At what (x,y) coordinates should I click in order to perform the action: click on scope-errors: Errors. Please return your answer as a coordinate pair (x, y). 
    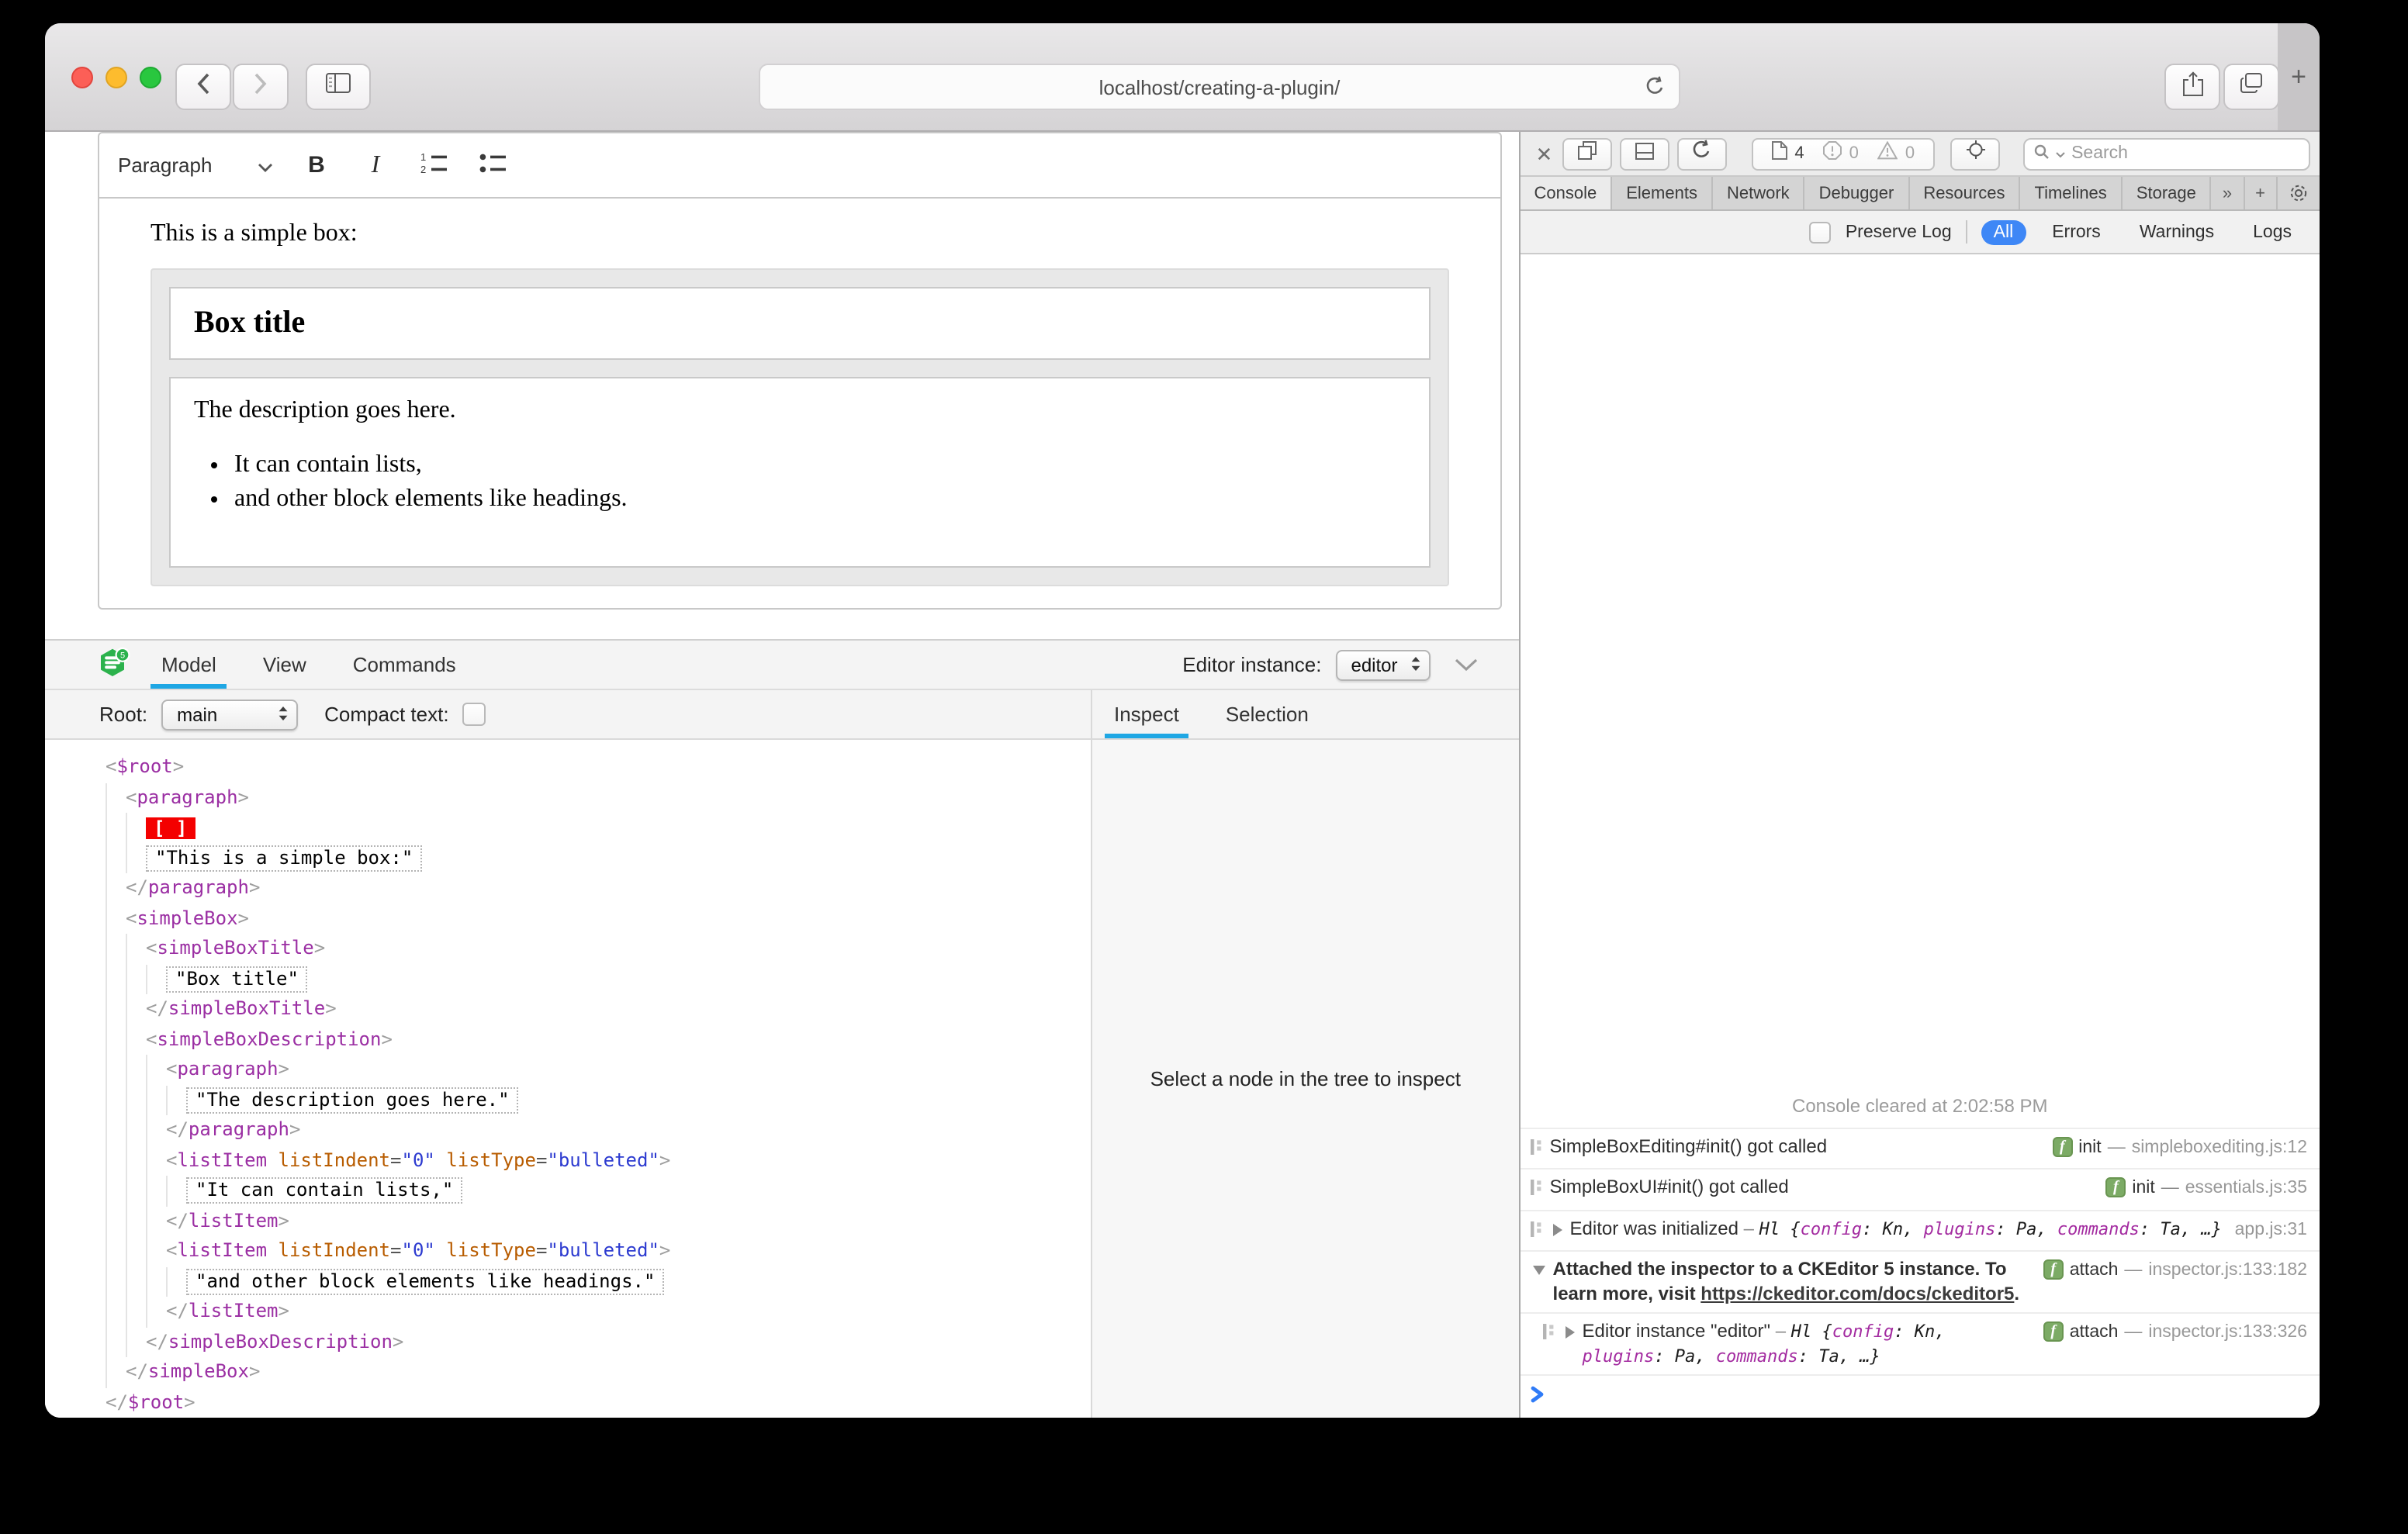
    Looking at the image, I should click on (2076, 231).